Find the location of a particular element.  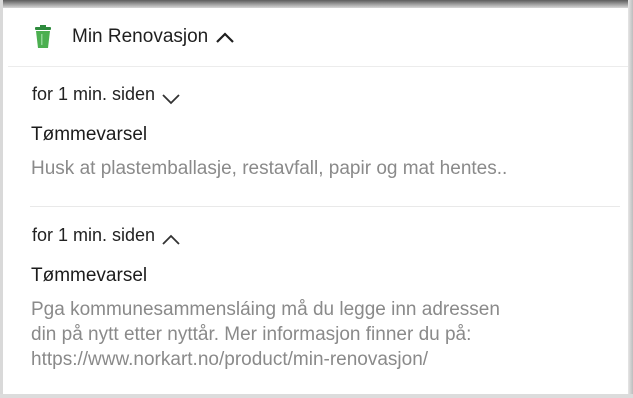

green-bin-icon is located at coordinates (43, 37).